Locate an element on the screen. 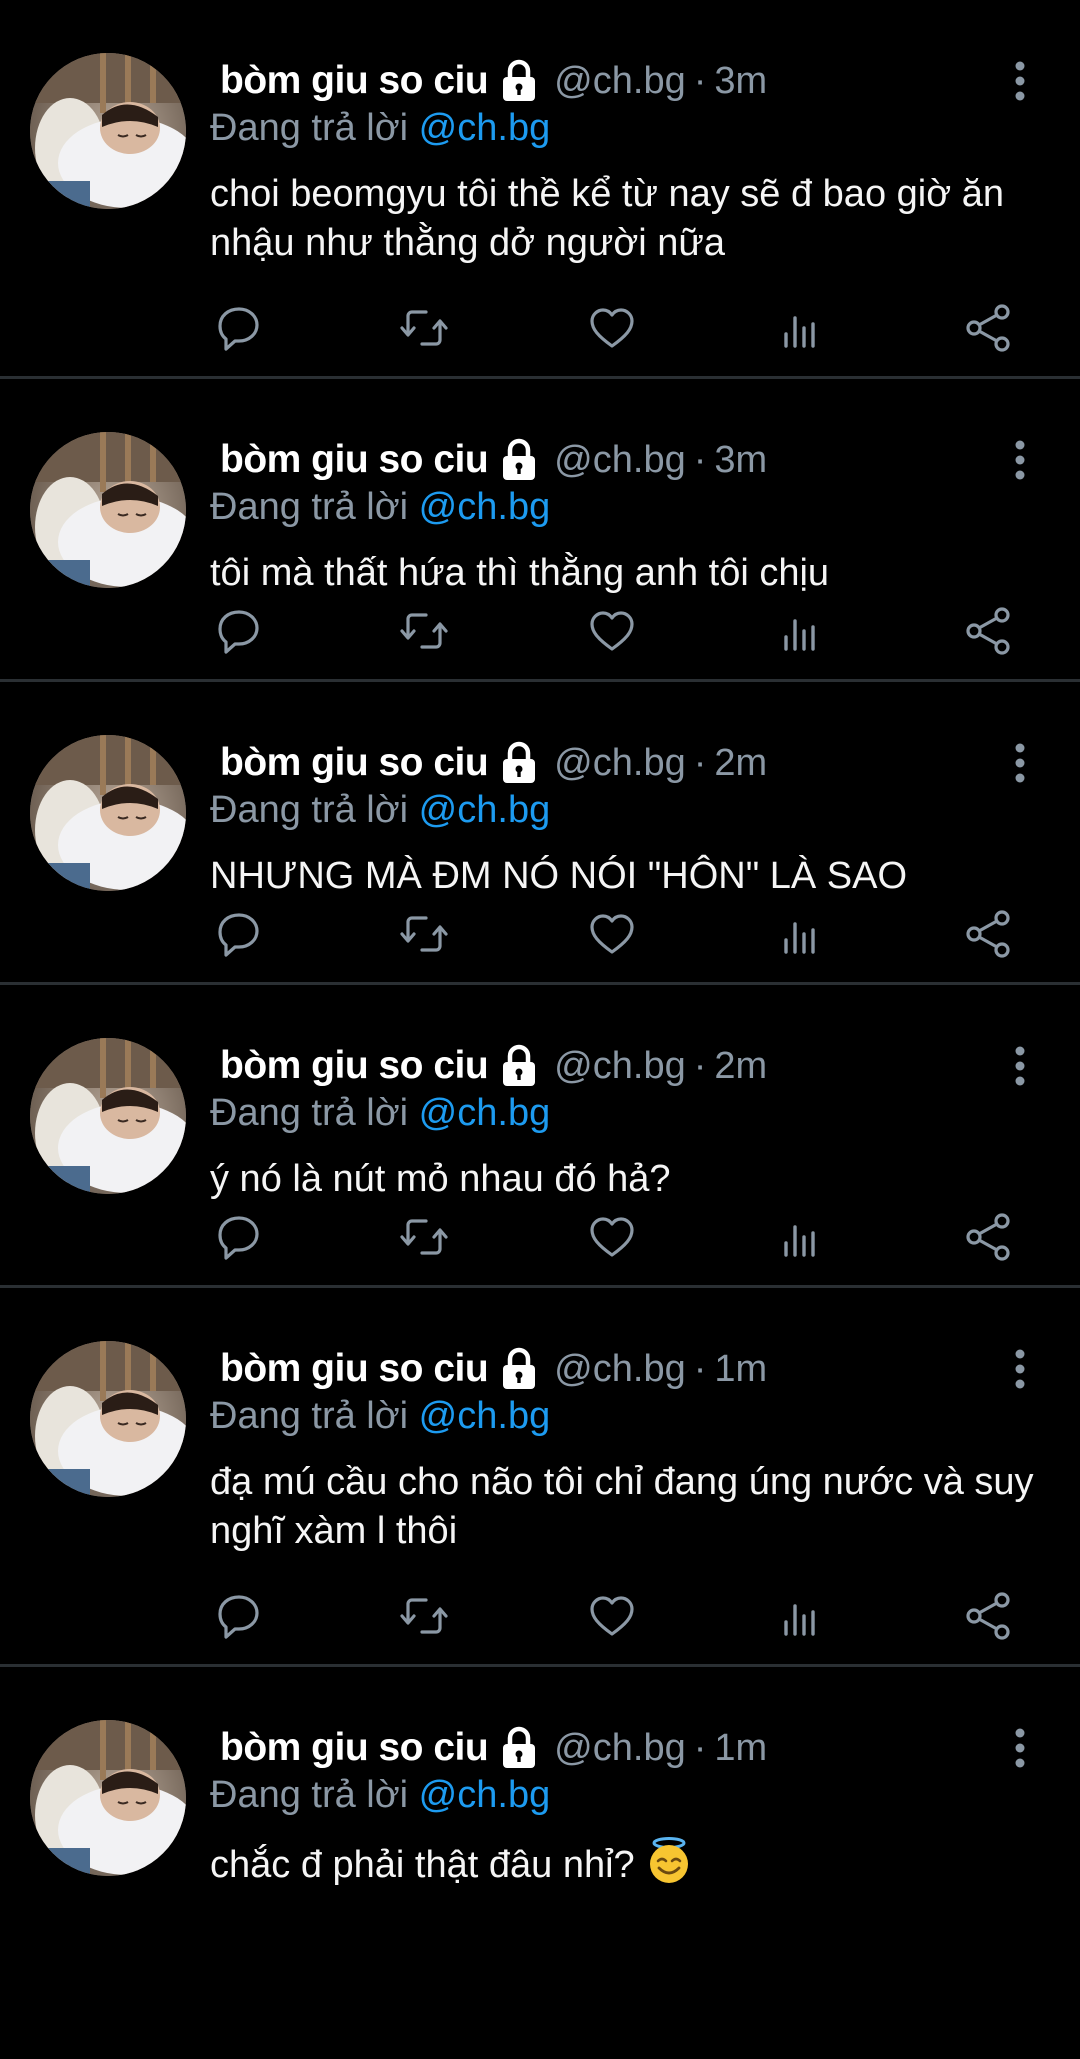 Image resolution: width=1080 pixels, height=2059 pixels. tweet-text: NHƯNG MÀ ĐM NÓ NÓI "HÔN" LÀ SAO is located at coordinates (559, 876).